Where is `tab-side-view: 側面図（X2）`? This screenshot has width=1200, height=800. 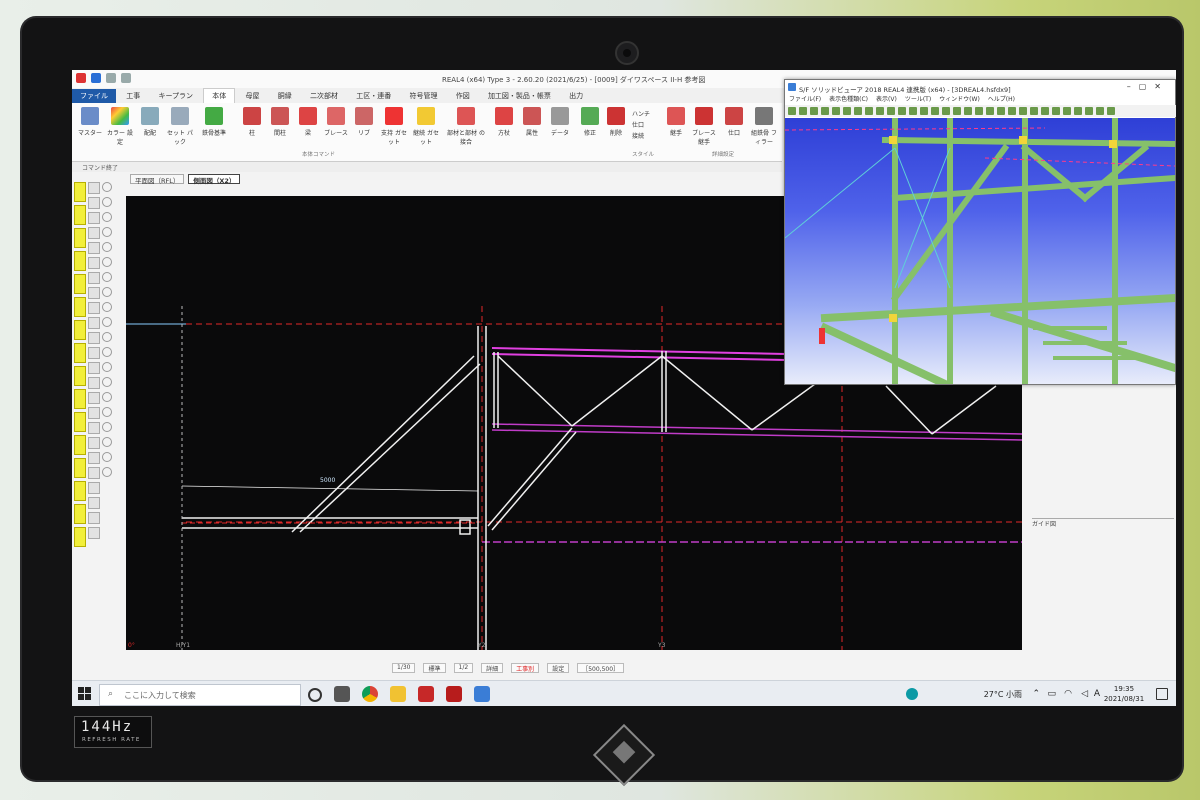
tab-side-view: 側面図（X2） is located at coordinates (214, 179).